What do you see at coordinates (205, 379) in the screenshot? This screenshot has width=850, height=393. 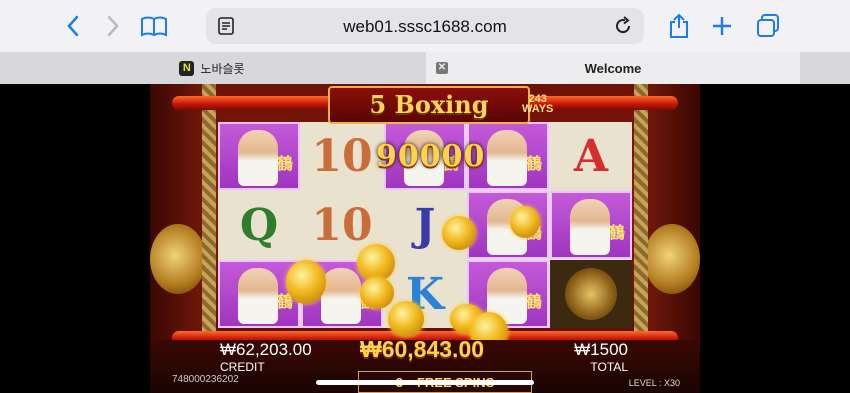 I see `round-serial: 748000236202` at bounding box center [205, 379].